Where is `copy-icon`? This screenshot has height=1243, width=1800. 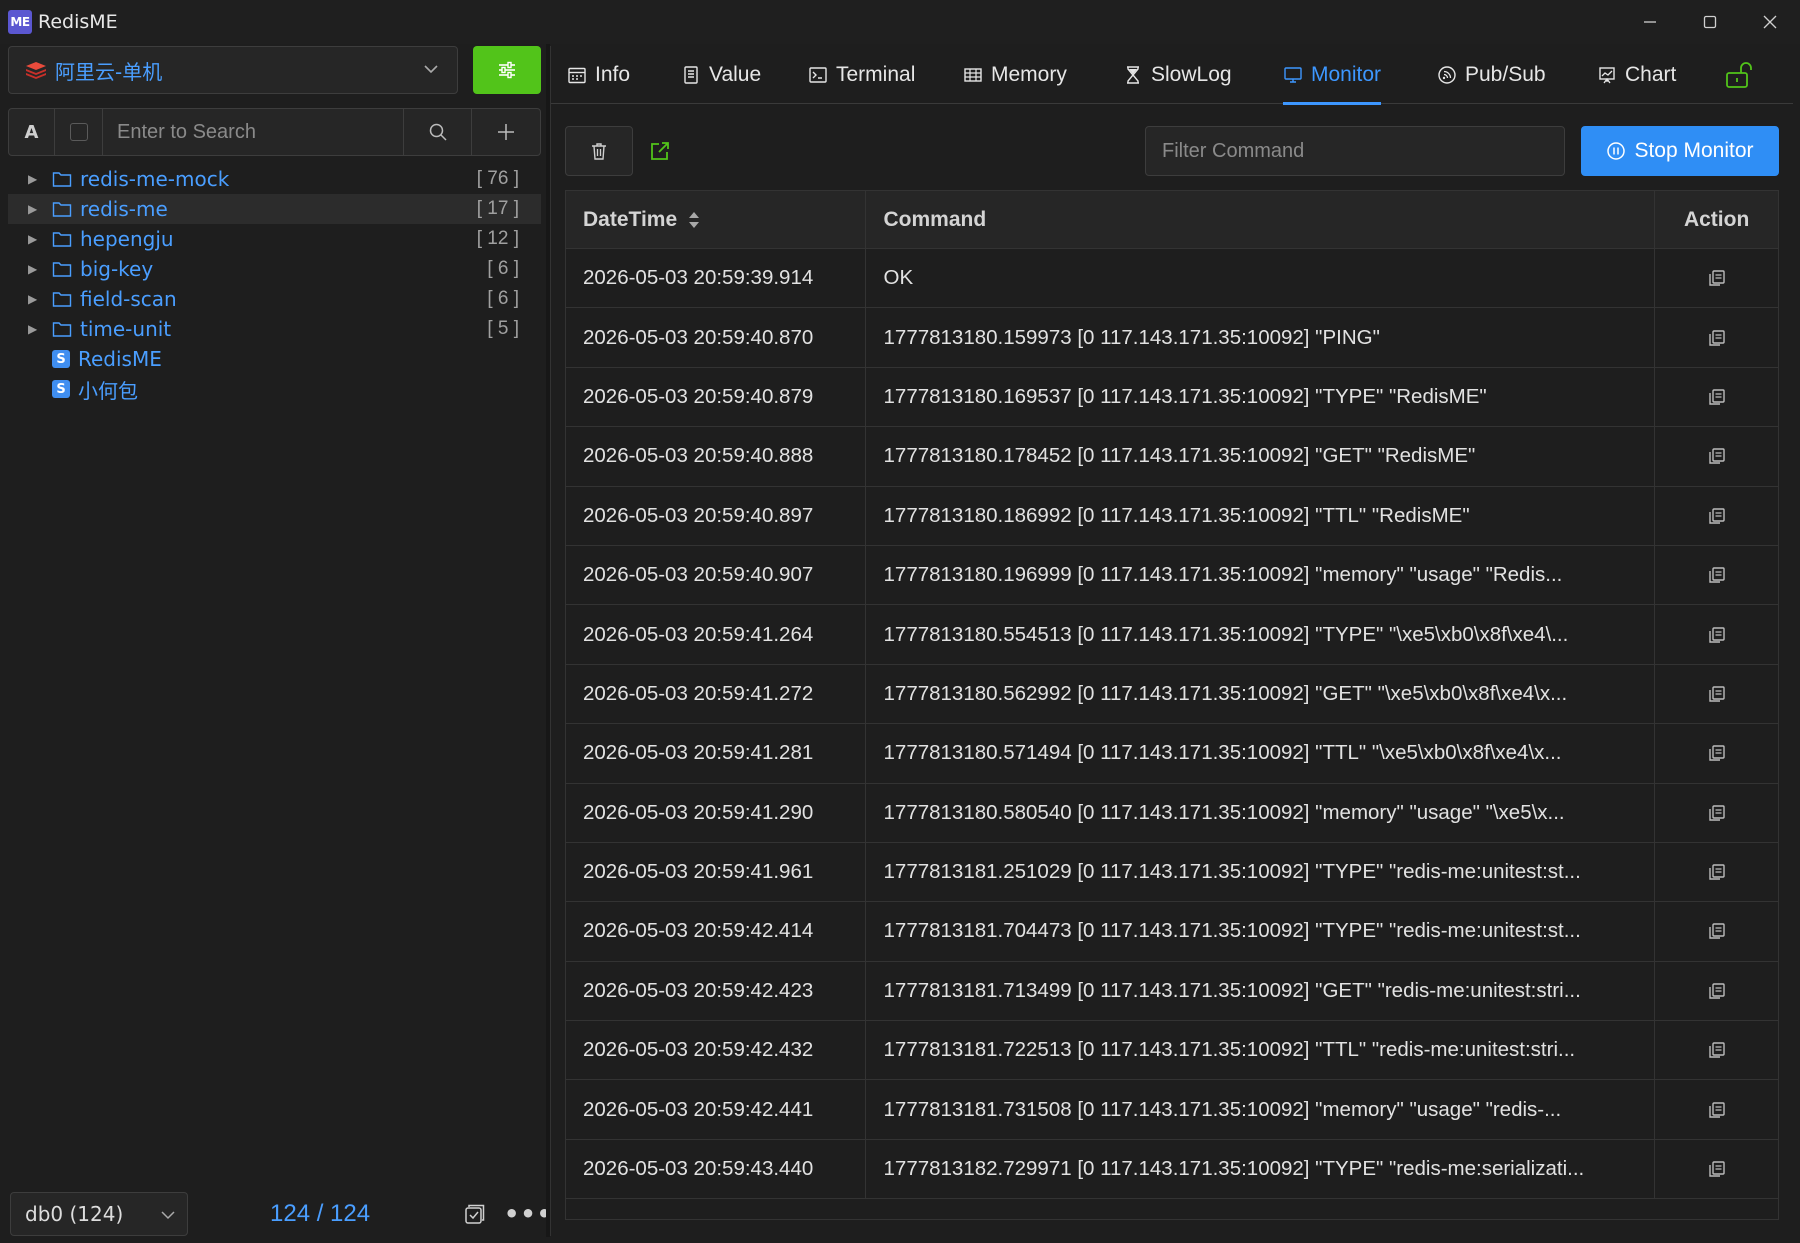 copy-icon is located at coordinates (1716, 575).